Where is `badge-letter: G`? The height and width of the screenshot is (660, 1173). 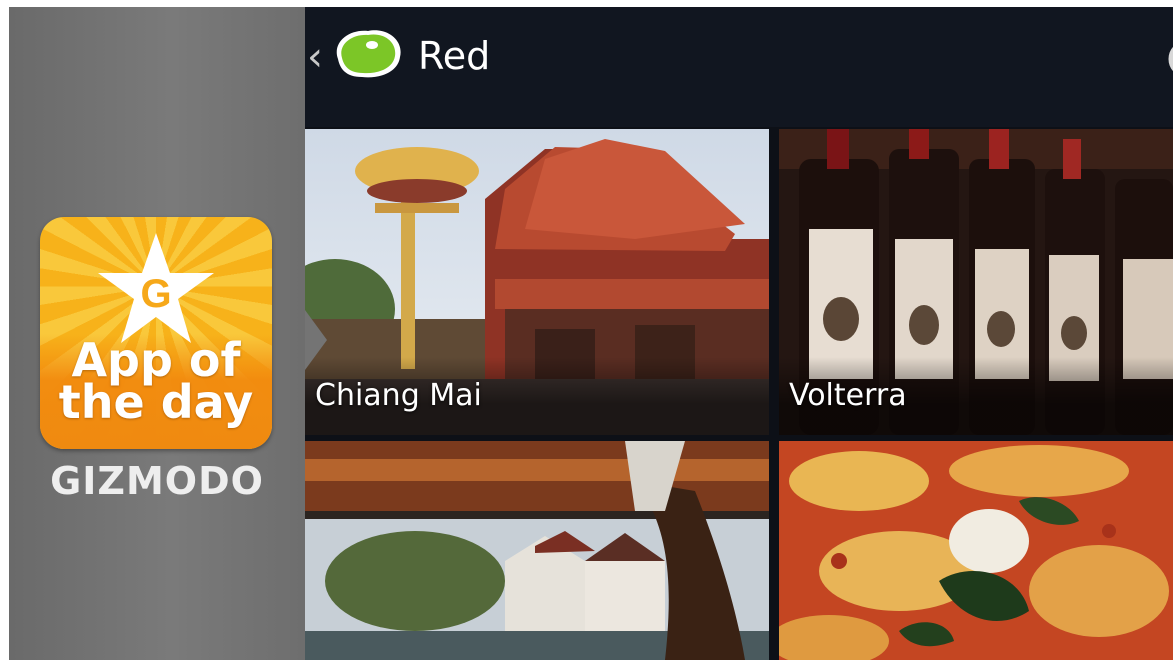
badge-letter: G is located at coordinates (155, 294).